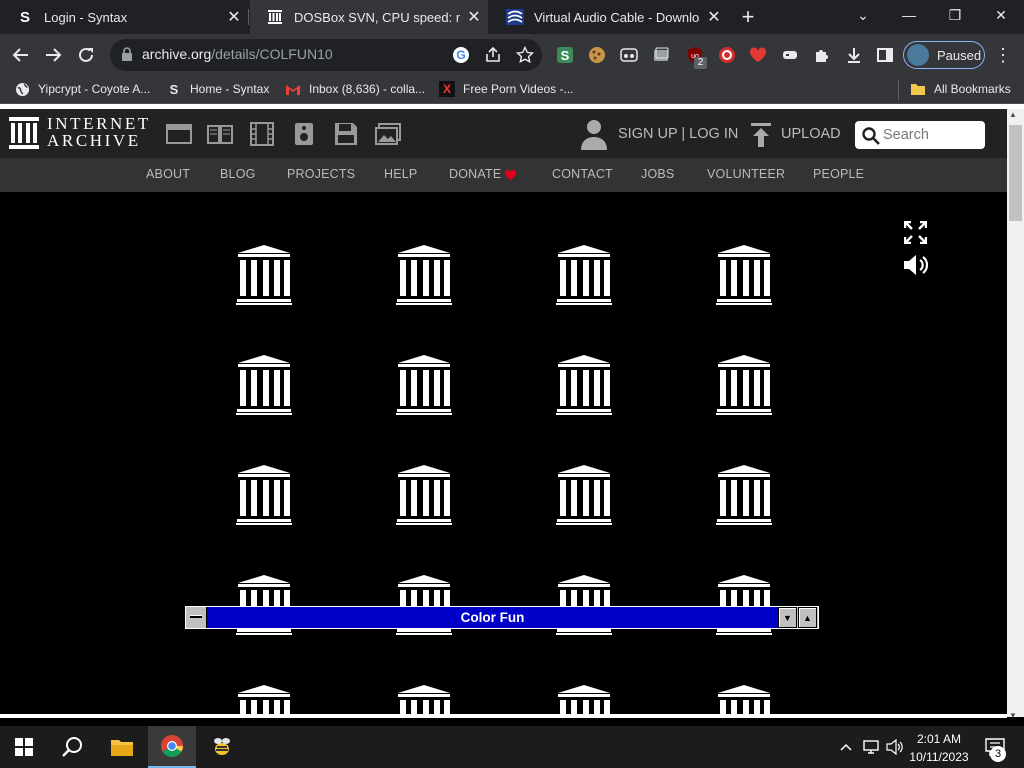 The height and width of the screenshot is (768, 1024). I want to click on profile-button: Paused, so click(944, 55).